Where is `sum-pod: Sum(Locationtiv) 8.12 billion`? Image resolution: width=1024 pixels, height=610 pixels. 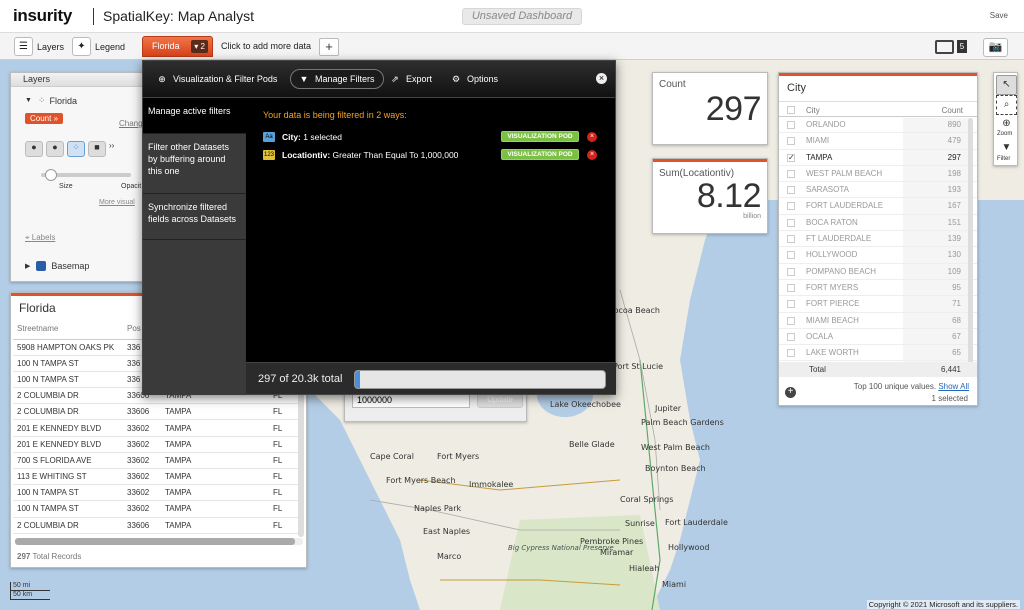
sum-pod: Sum(Locationtiv) 8.12 billion is located at coordinates (710, 196).